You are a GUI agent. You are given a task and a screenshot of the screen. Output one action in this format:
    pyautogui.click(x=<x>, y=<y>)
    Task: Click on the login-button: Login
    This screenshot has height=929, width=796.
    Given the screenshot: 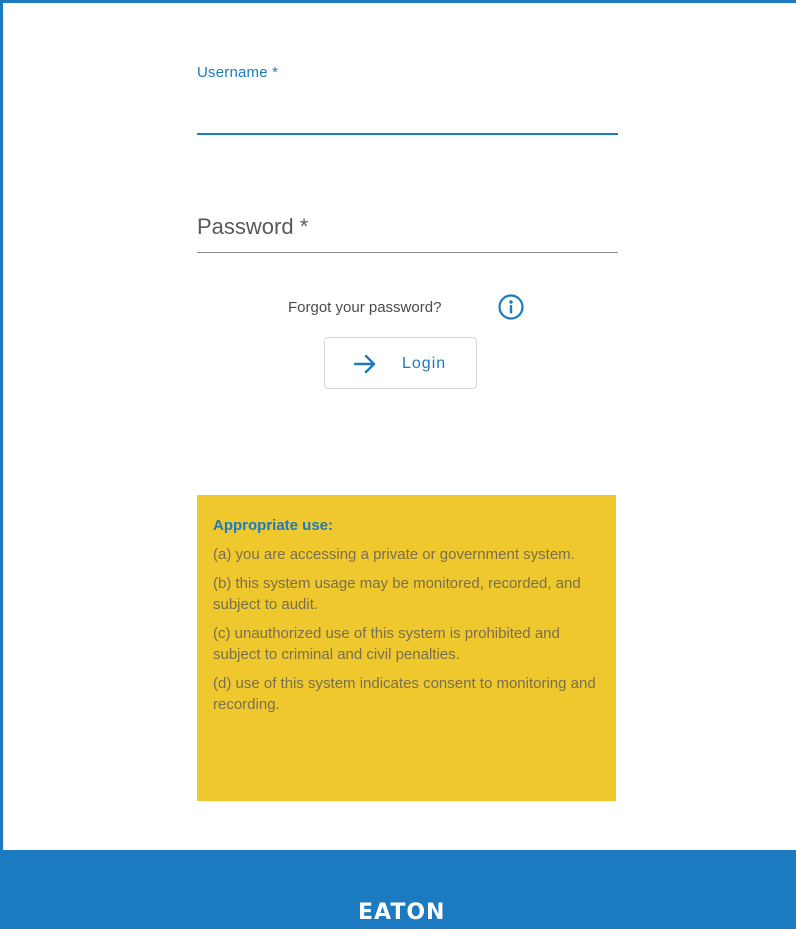 What is the action you would take?
    pyautogui.click(x=400, y=363)
    